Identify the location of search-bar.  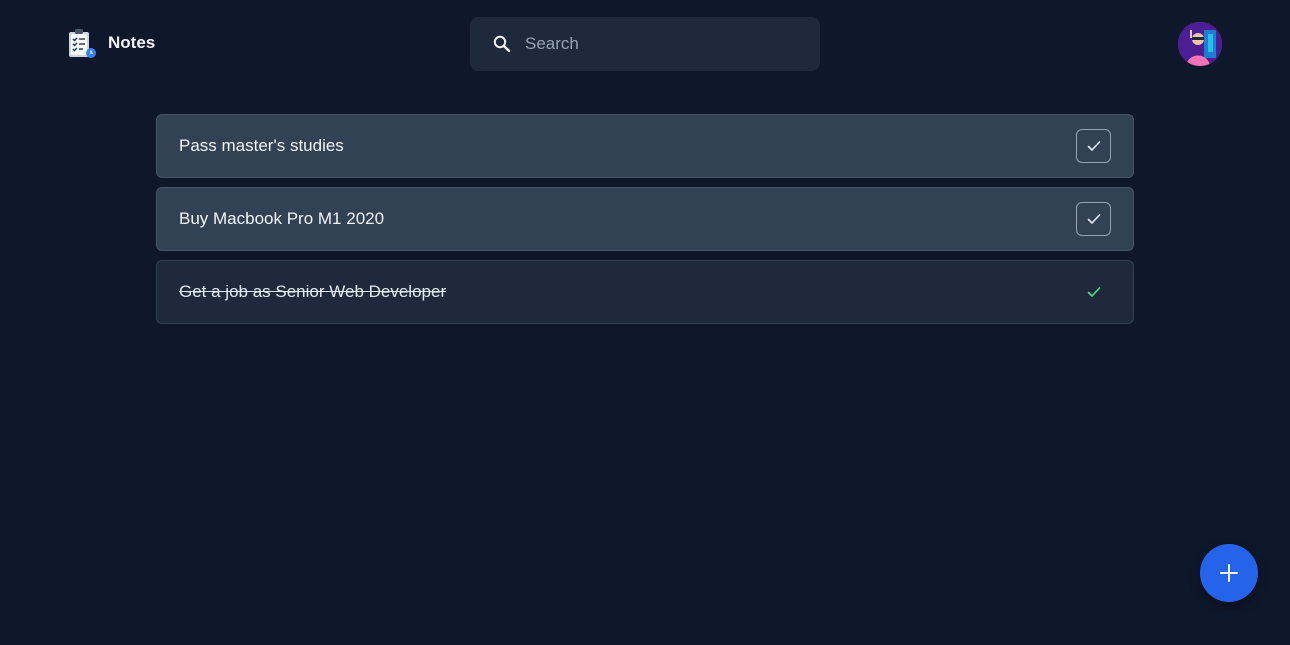
(645, 44).